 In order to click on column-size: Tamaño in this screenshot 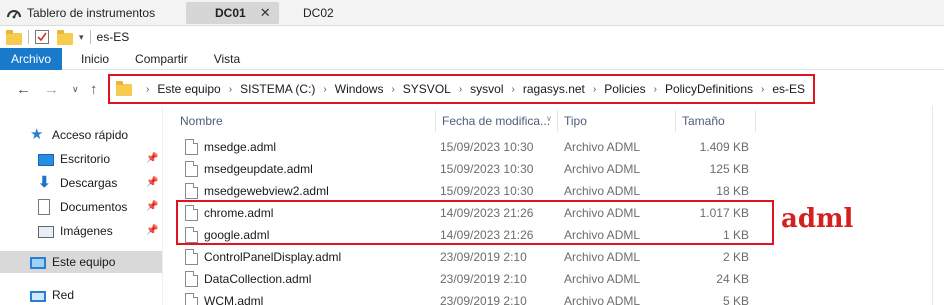, I will do `click(716, 121)`.